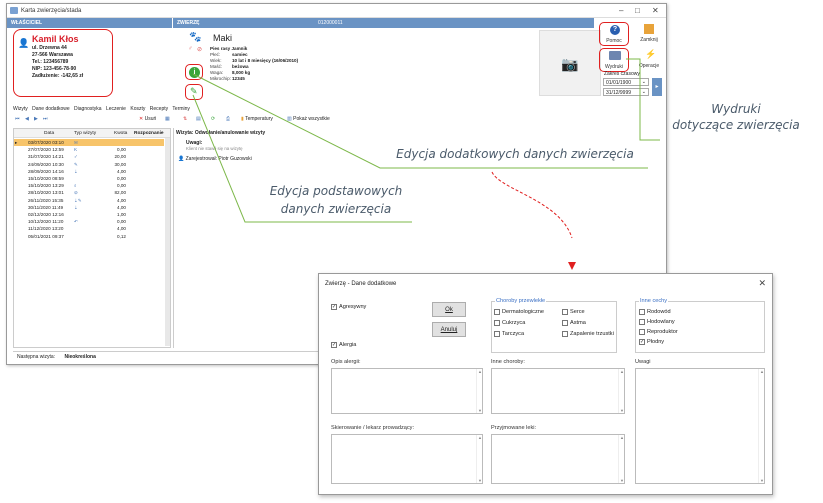 This screenshot has height=503, width=823. I want to click on trait-stud: Reproduktor, so click(658, 332).